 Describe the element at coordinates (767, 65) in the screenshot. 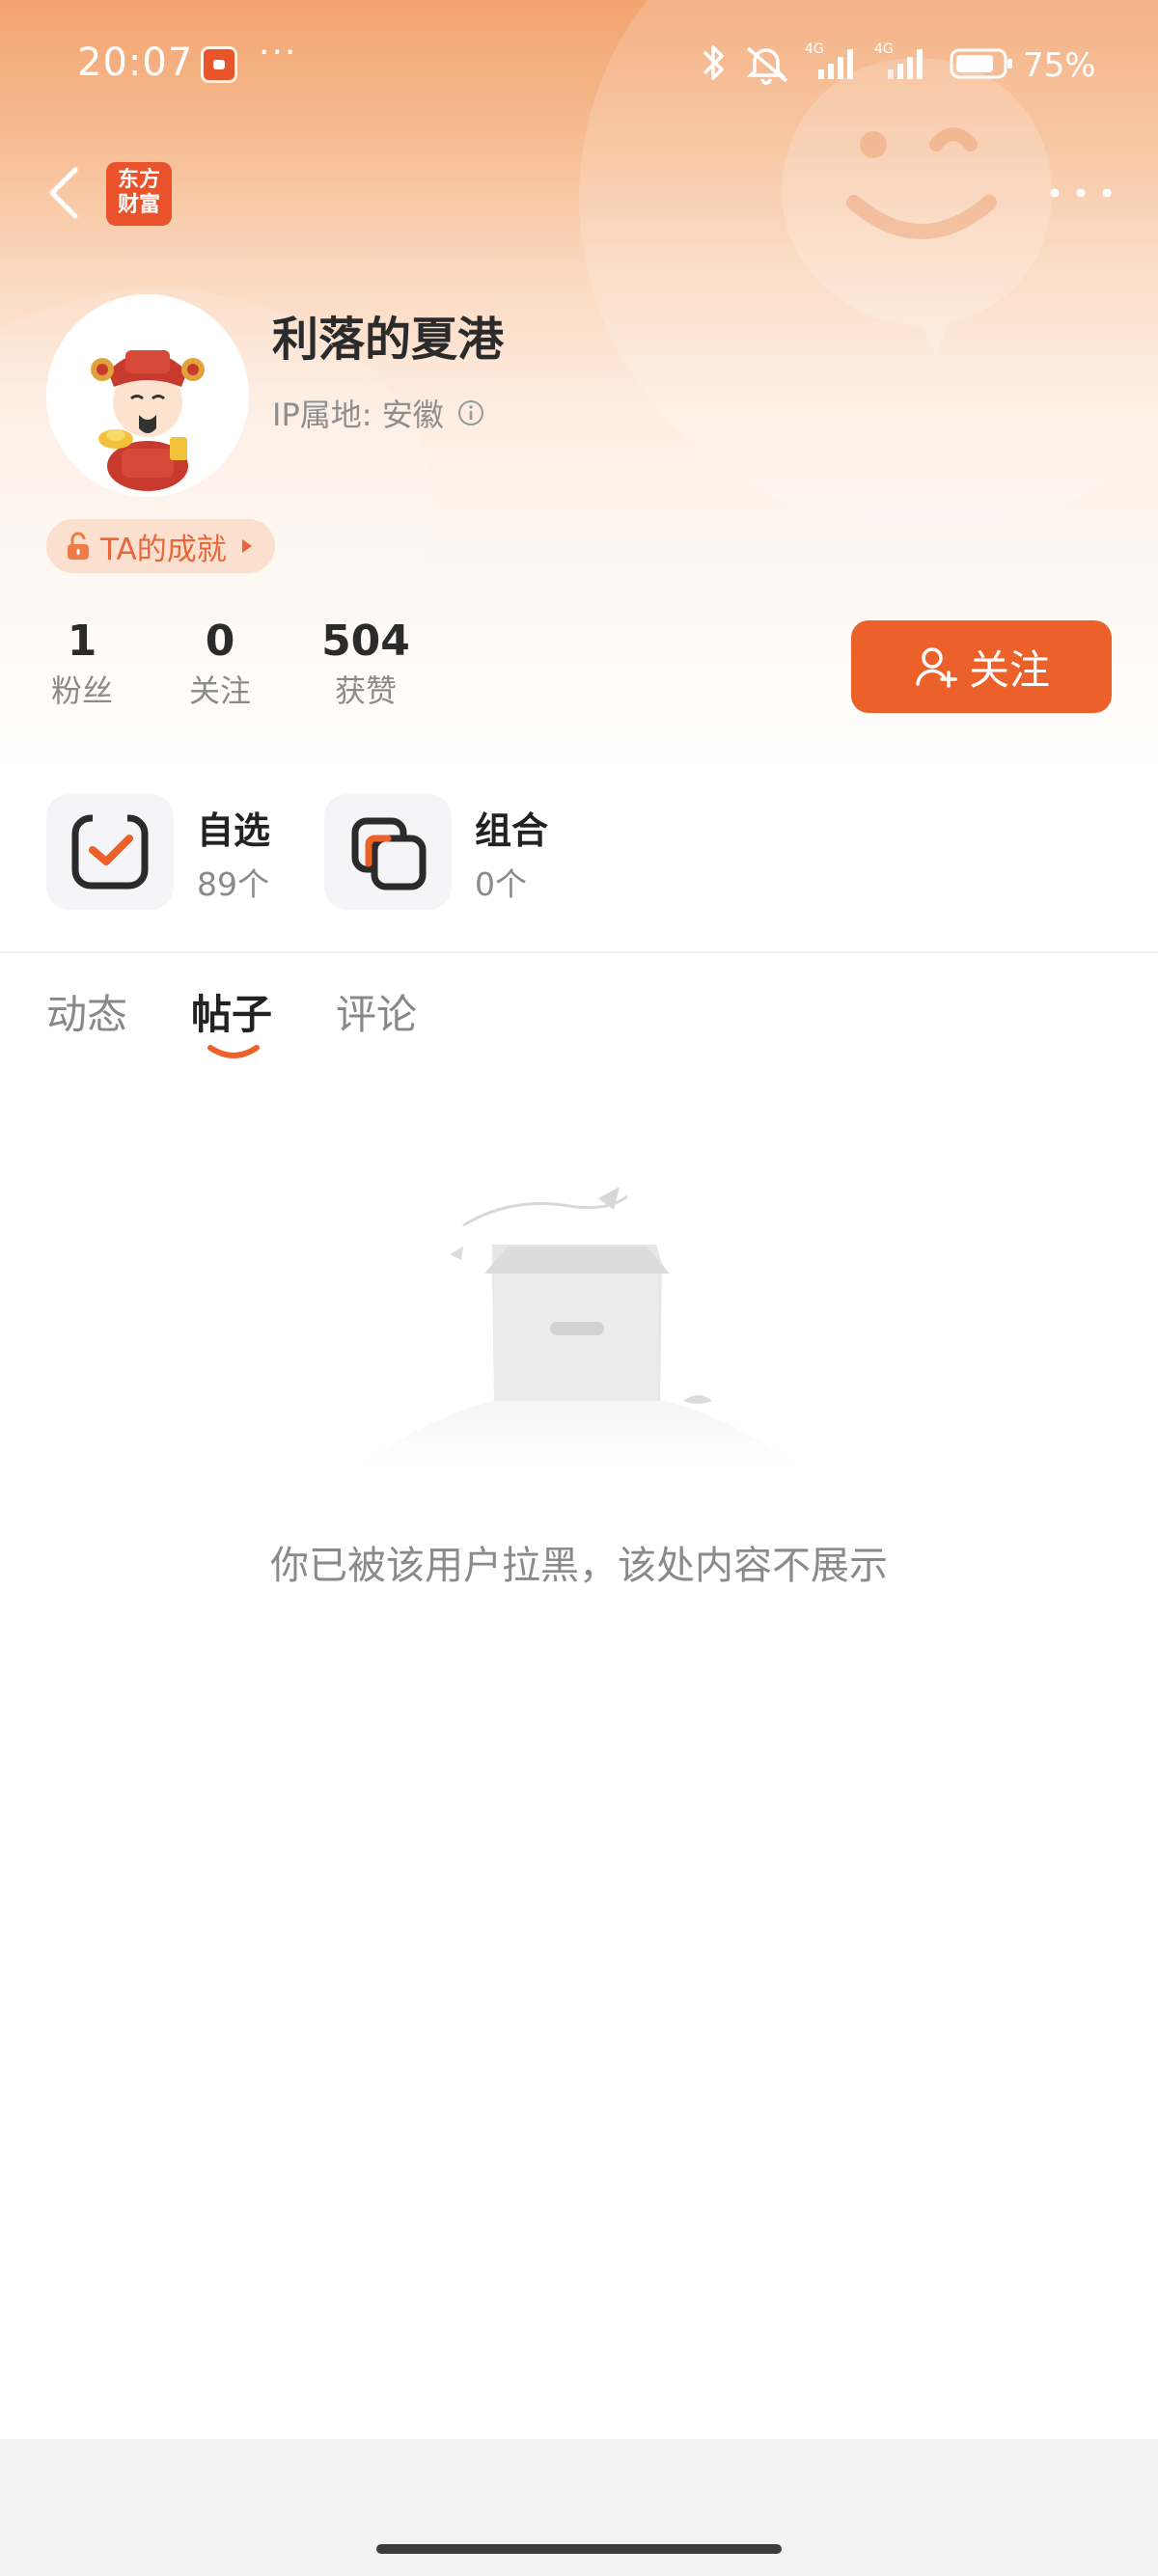

I see `mute-bell-icon` at that location.